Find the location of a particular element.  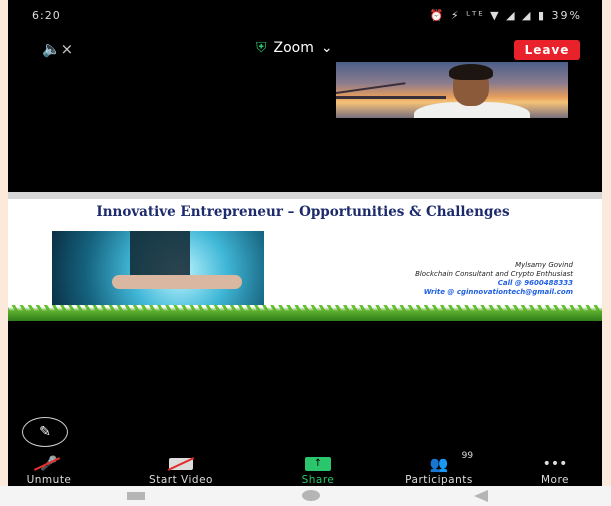

bridge-deck is located at coordinates (391, 97).